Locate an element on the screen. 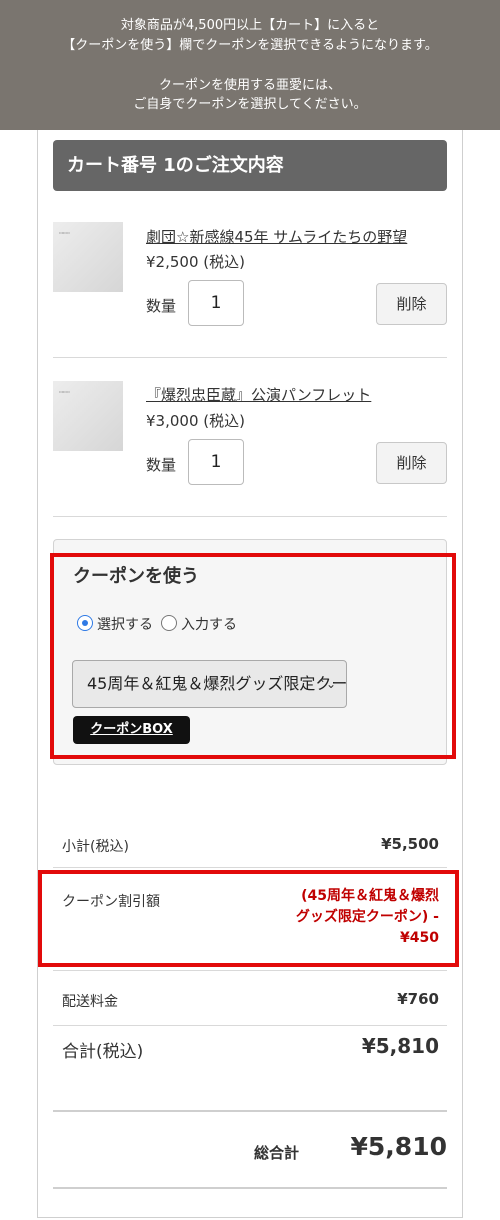 This screenshot has width=500, height=1220. product-price: ¥3,000 (税込) is located at coordinates (195, 421).